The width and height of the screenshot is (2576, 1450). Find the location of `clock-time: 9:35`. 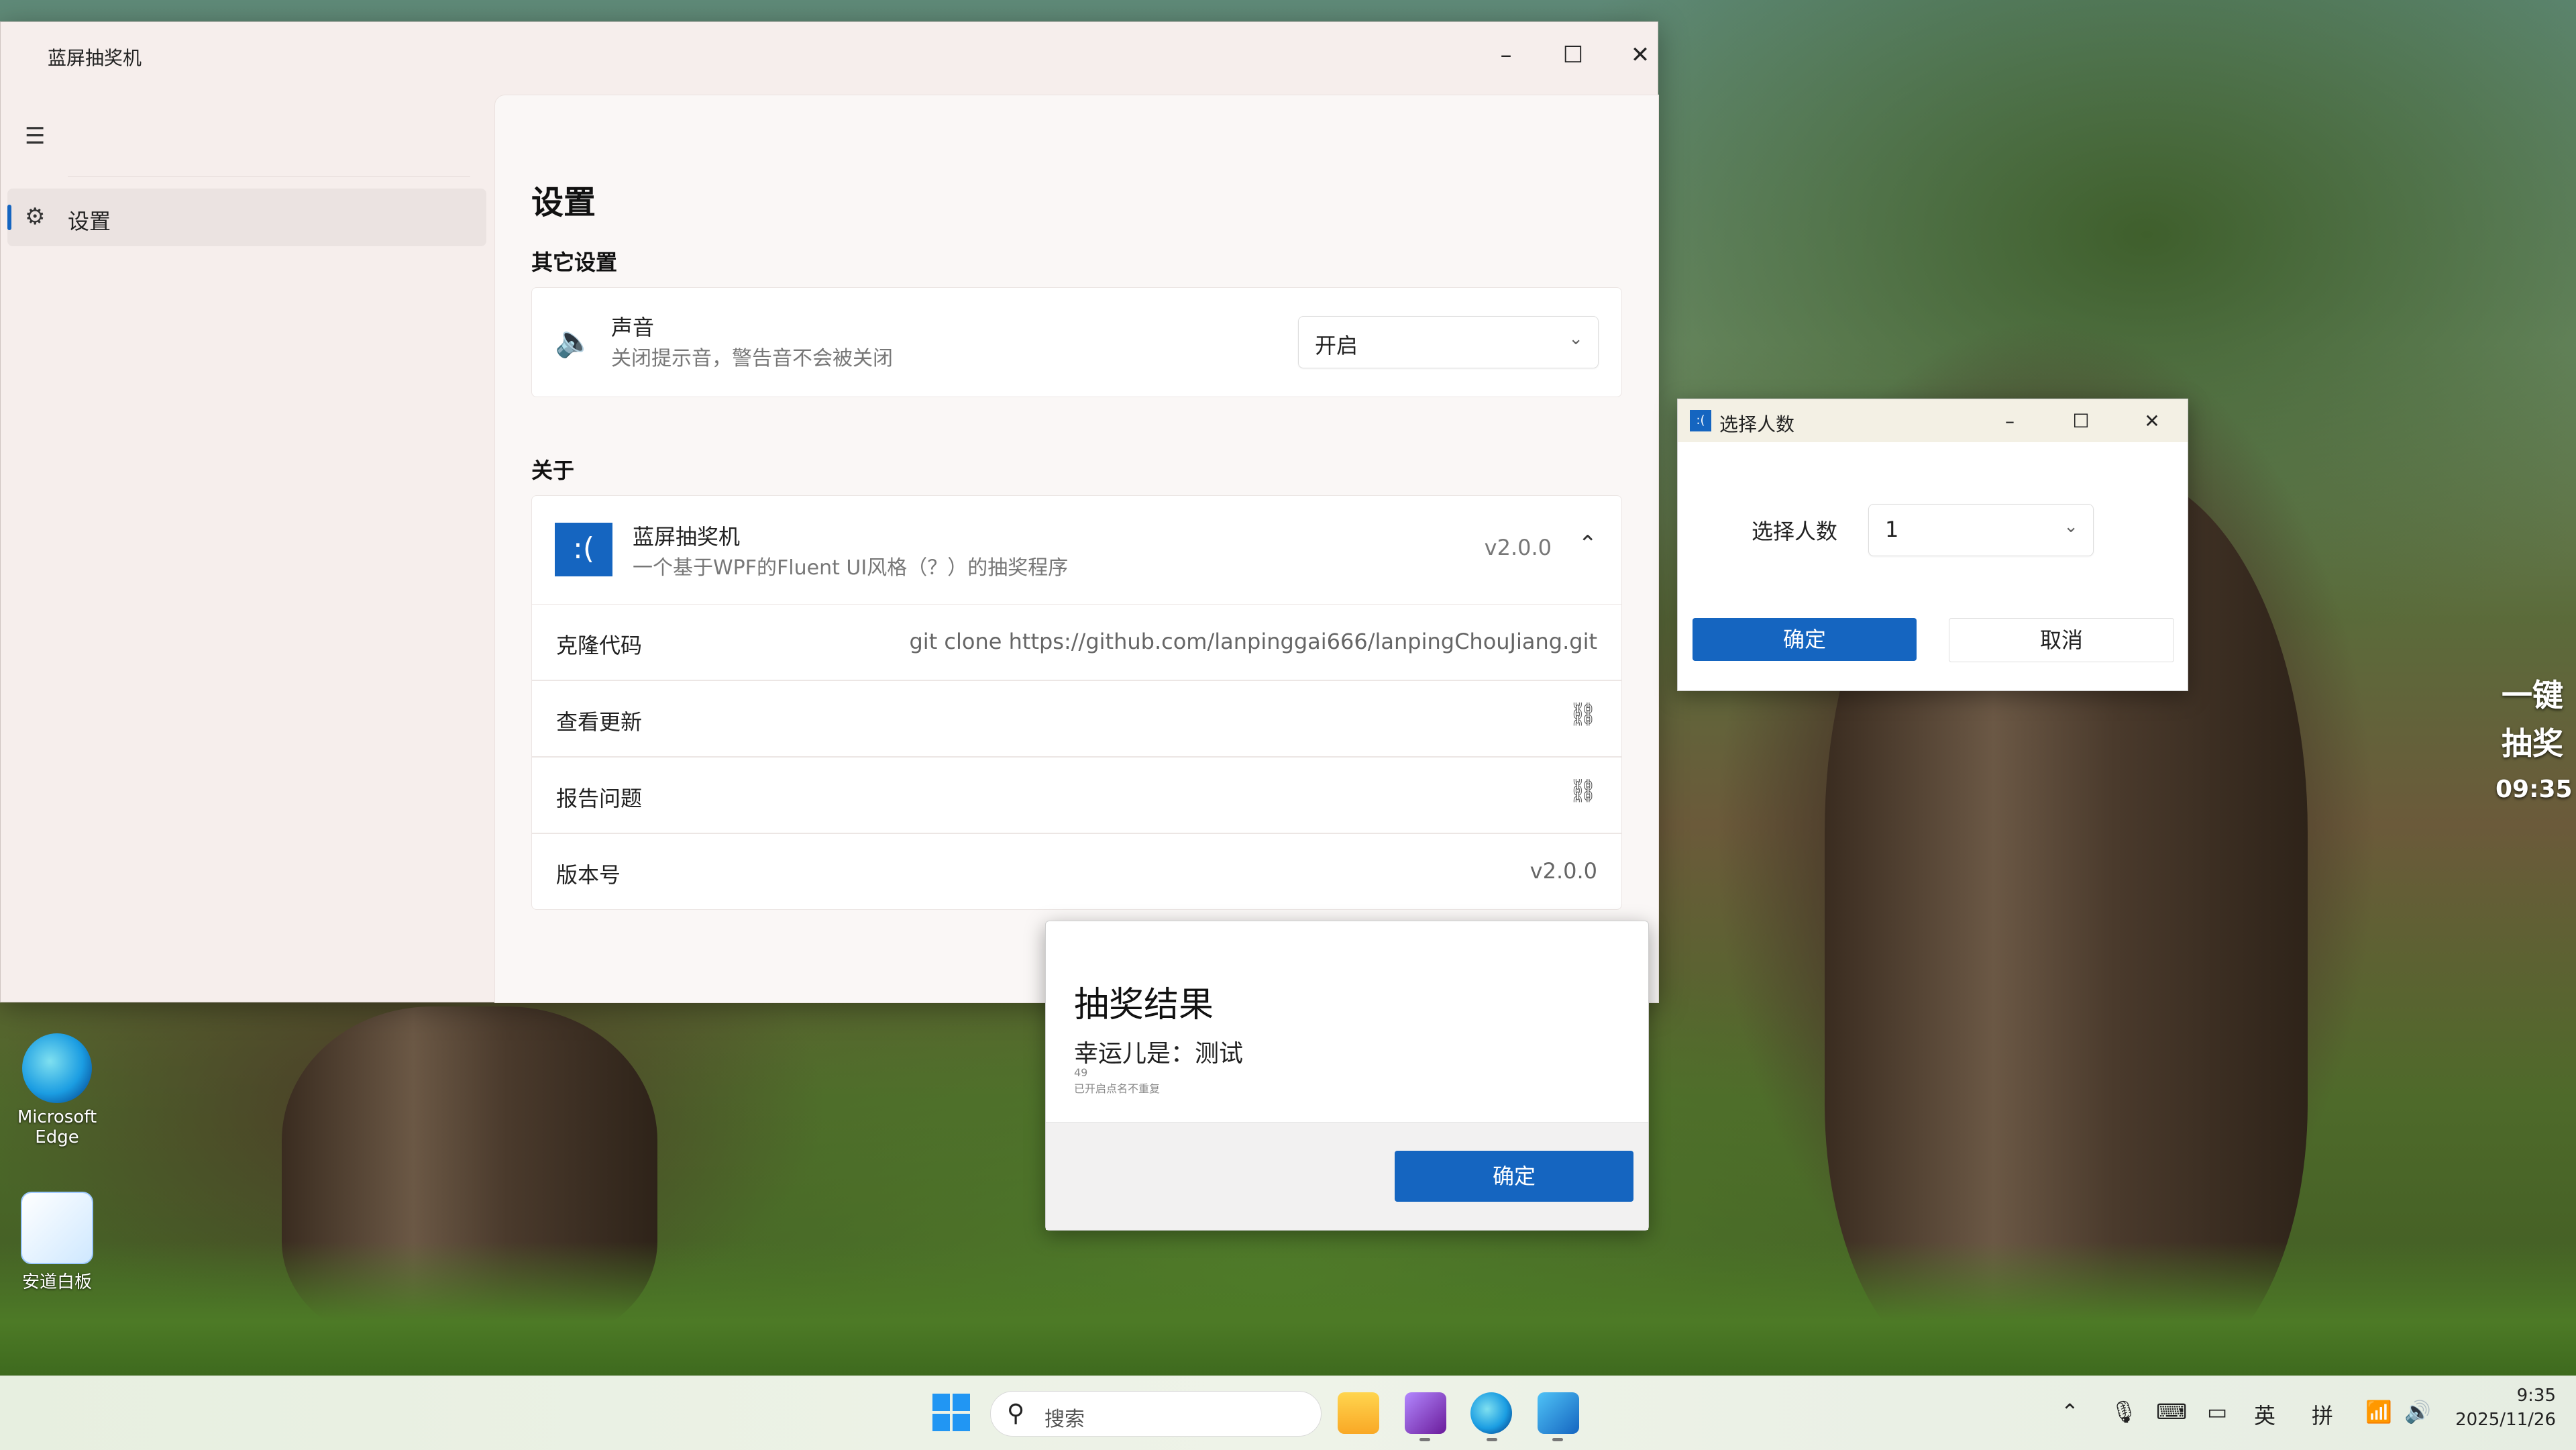

clock-time: 9:35 is located at coordinates (2536, 1396).